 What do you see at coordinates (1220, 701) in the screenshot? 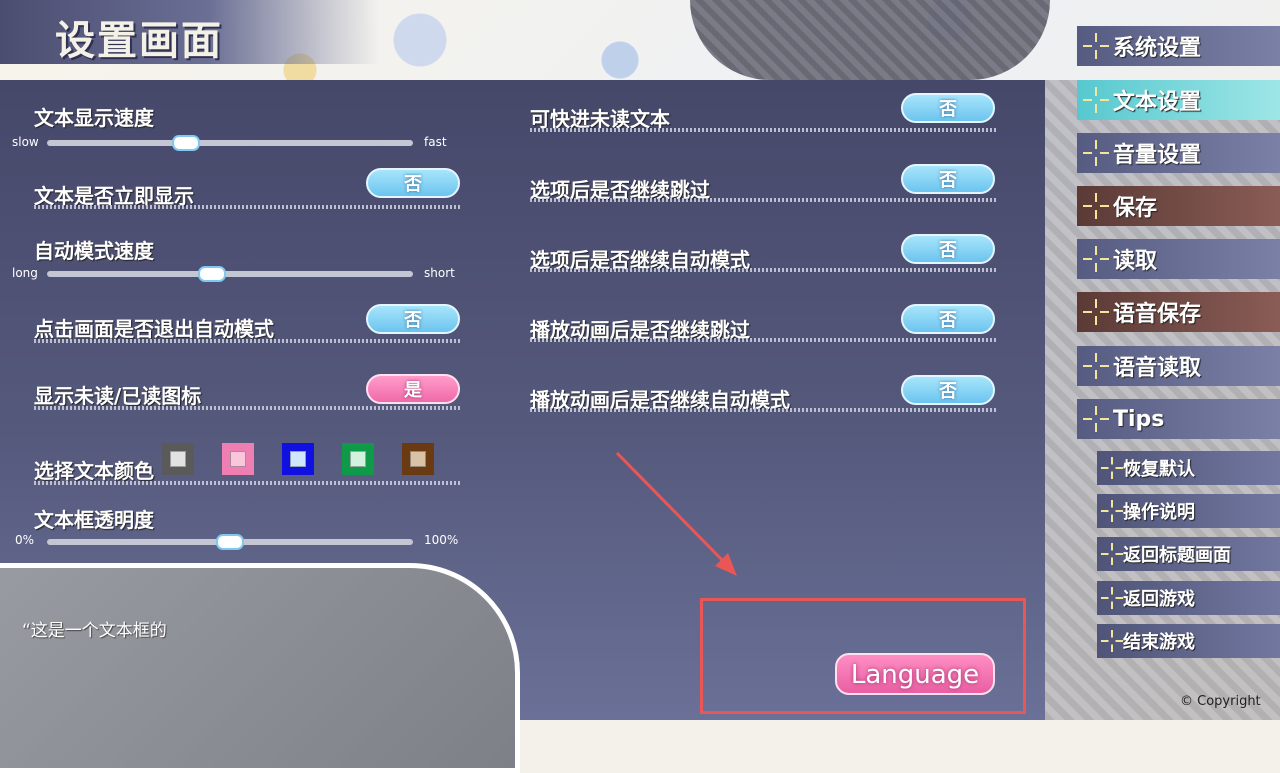
I see `copyright-text: © Copyright` at bounding box center [1220, 701].